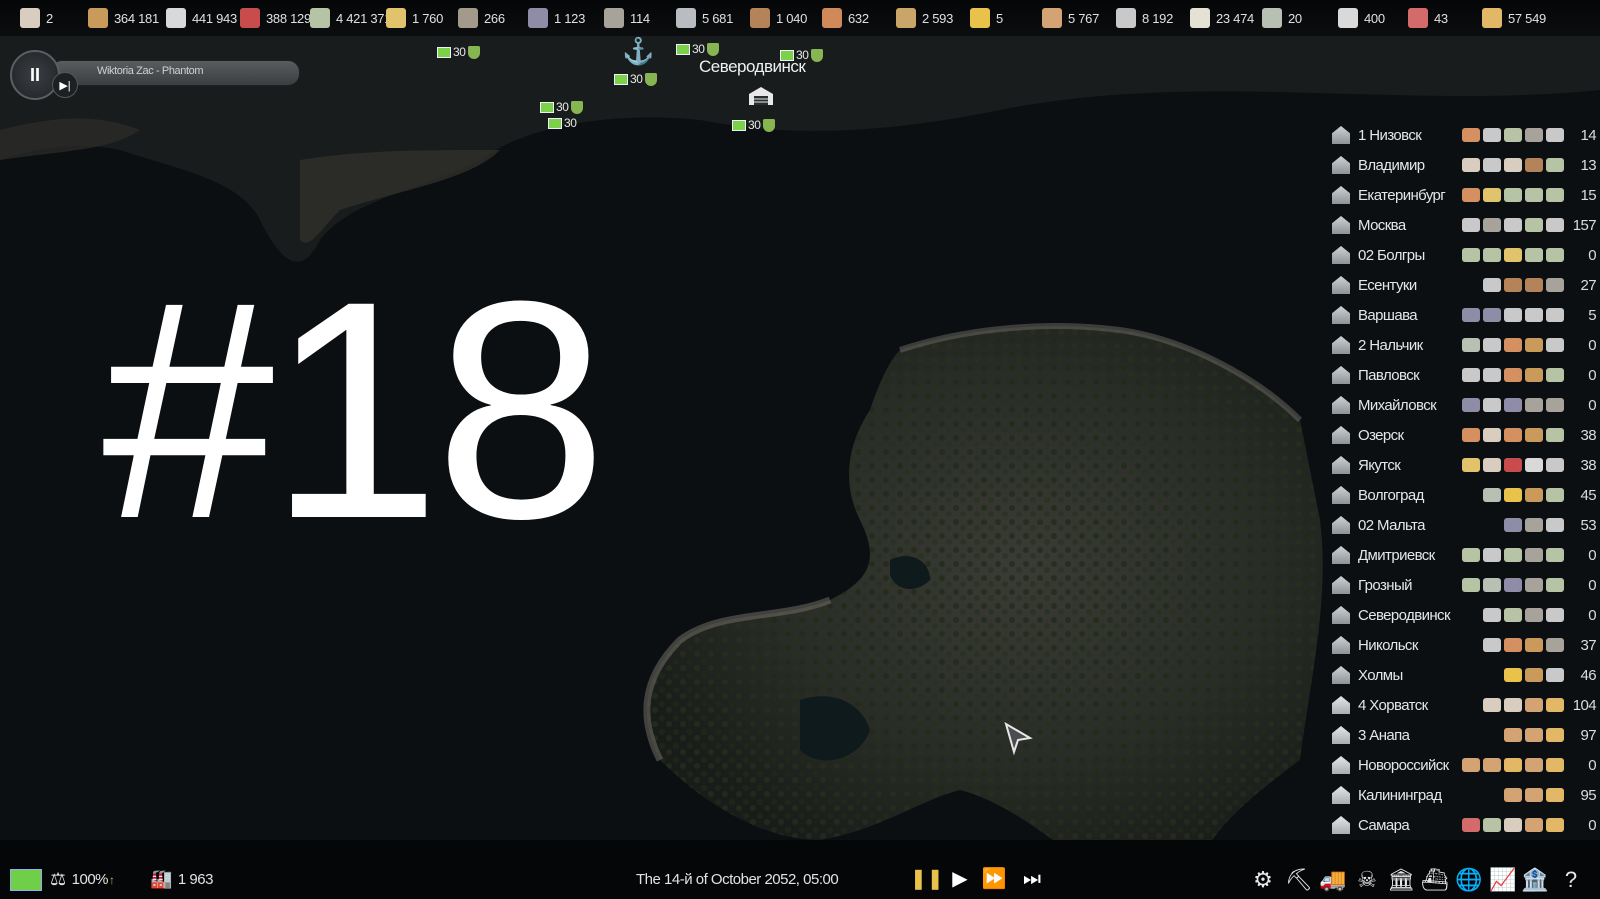 This screenshot has height=899, width=1600. I want to click on resource-fabric: 20, so click(1282, 18).